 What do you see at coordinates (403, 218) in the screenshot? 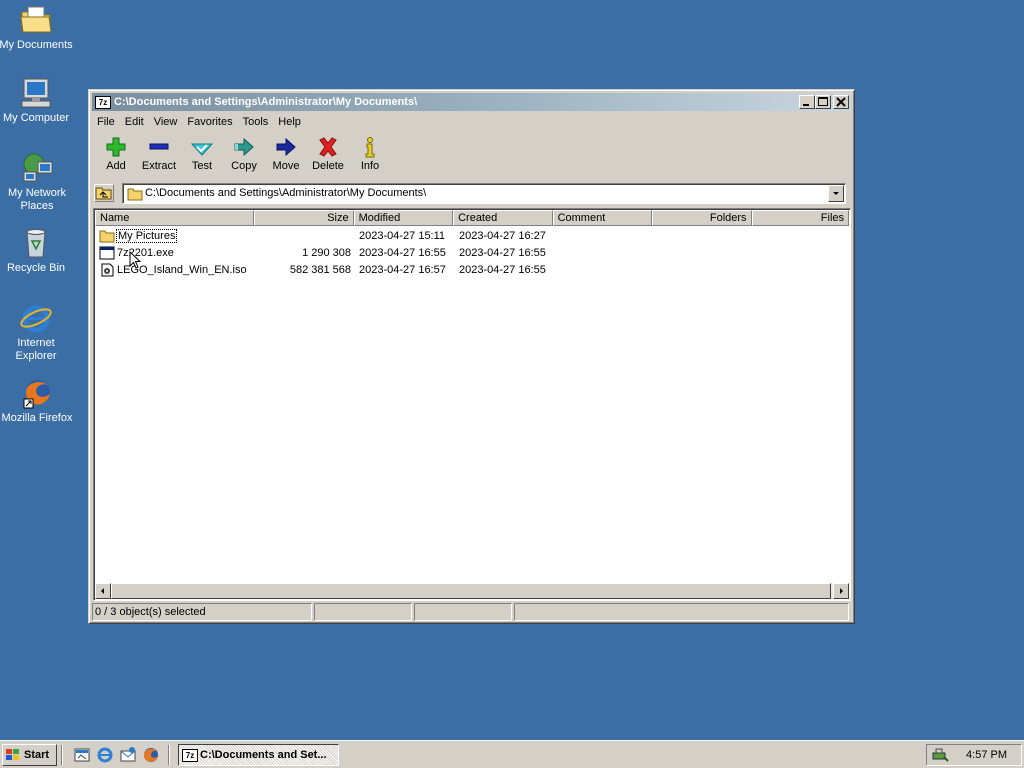
I see `column-header-modified: Modified` at bounding box center [403, 218].